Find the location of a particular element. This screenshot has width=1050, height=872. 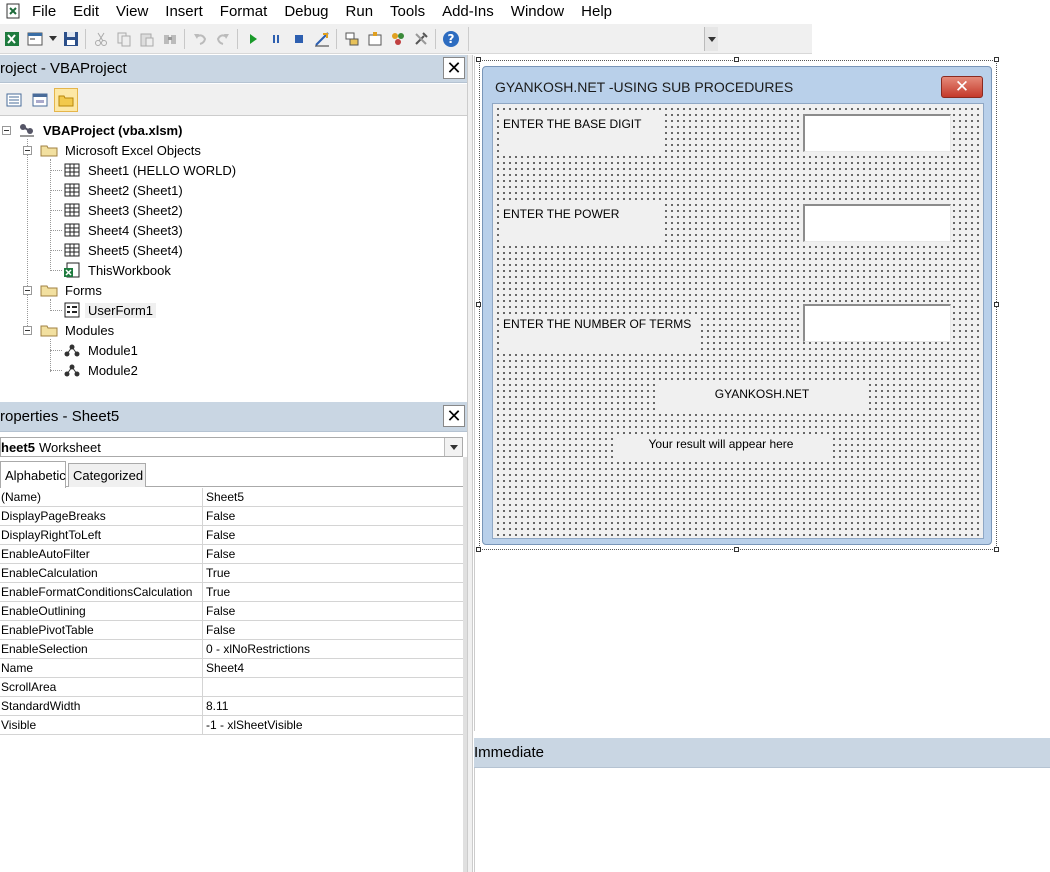

textbox-power is located at coordinates (877, 223).